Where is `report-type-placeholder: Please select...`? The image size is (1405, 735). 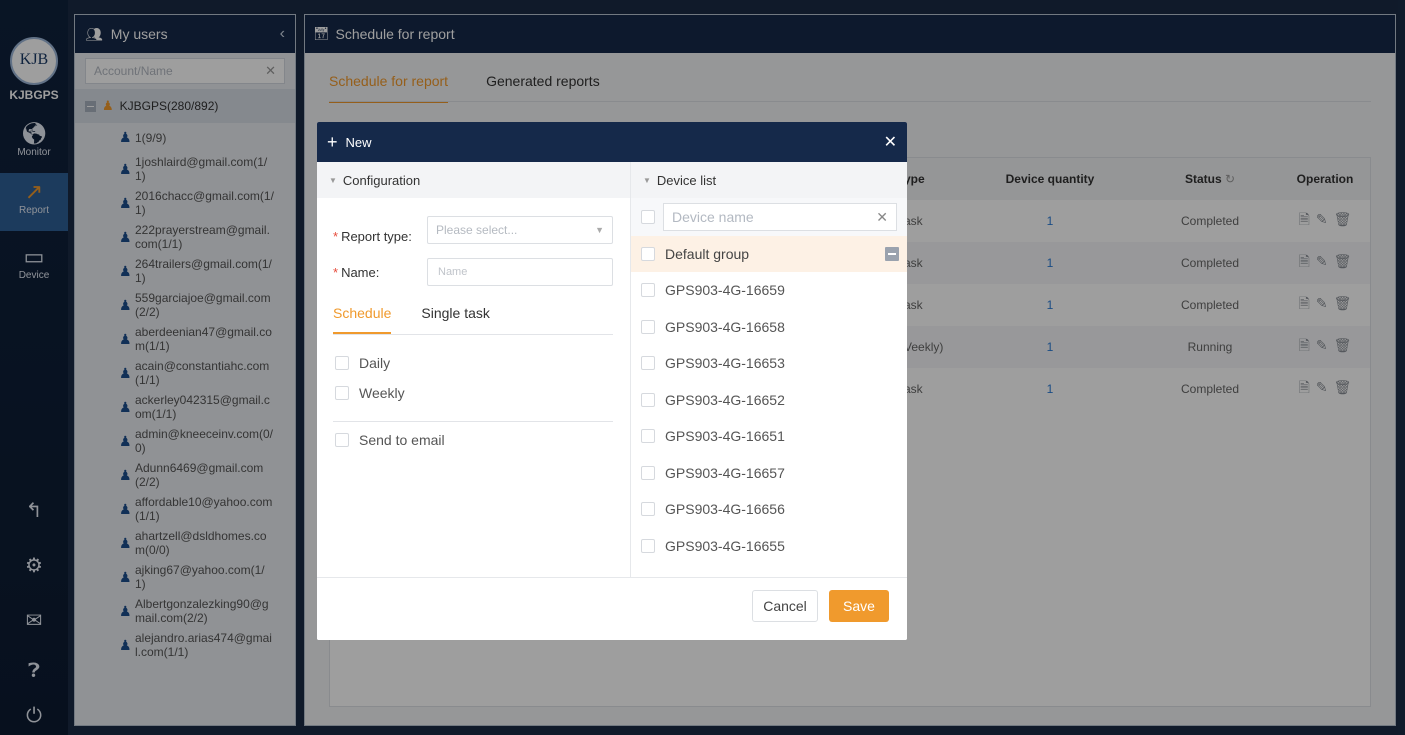
report-type-placeholder: Please select... is located at coordinates (477, 230).